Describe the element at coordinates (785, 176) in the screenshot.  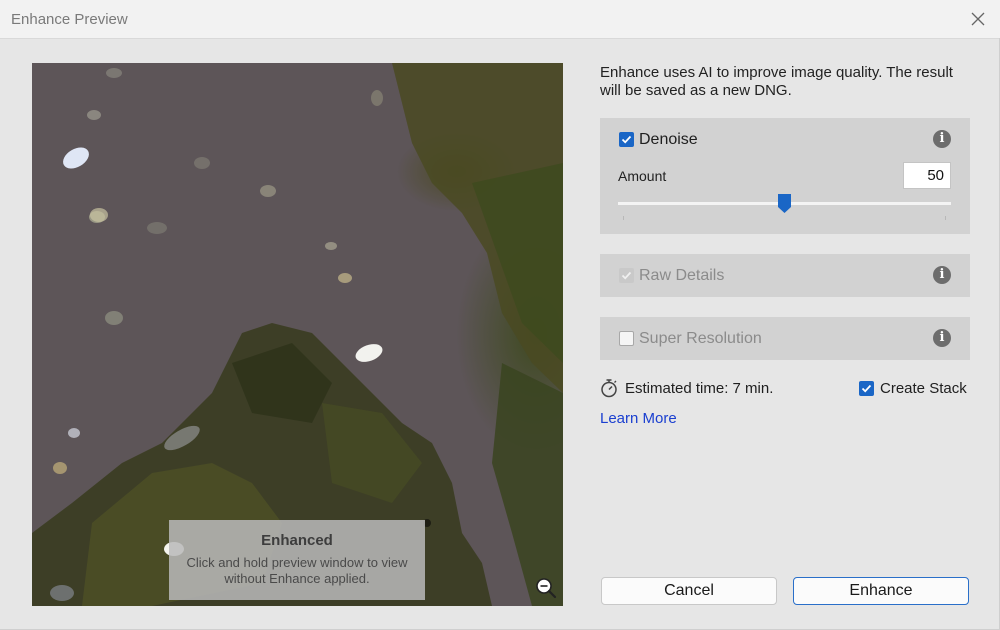
I see `denoise-panel: Denoise i Amount 50` at that location.